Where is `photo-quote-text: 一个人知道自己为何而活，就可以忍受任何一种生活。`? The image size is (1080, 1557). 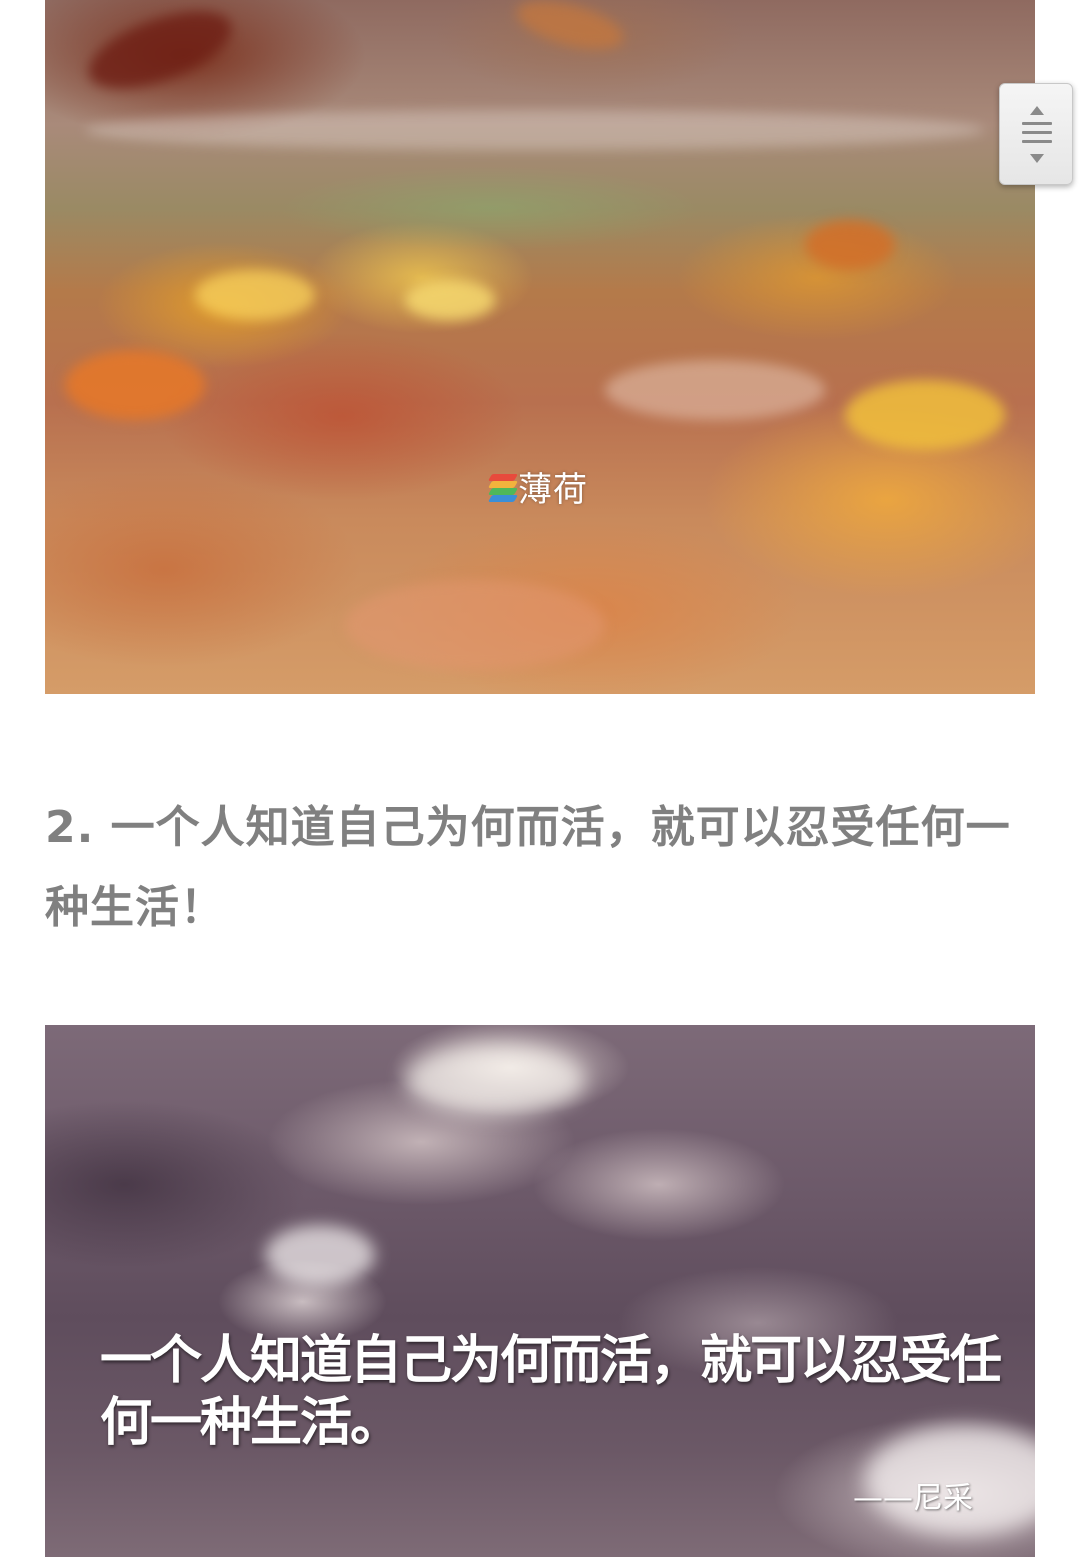 photo-quote-text: 一个人知道自己为何而活，就可以忍受任何一种生活。 is located at coordinates (551, 1392).